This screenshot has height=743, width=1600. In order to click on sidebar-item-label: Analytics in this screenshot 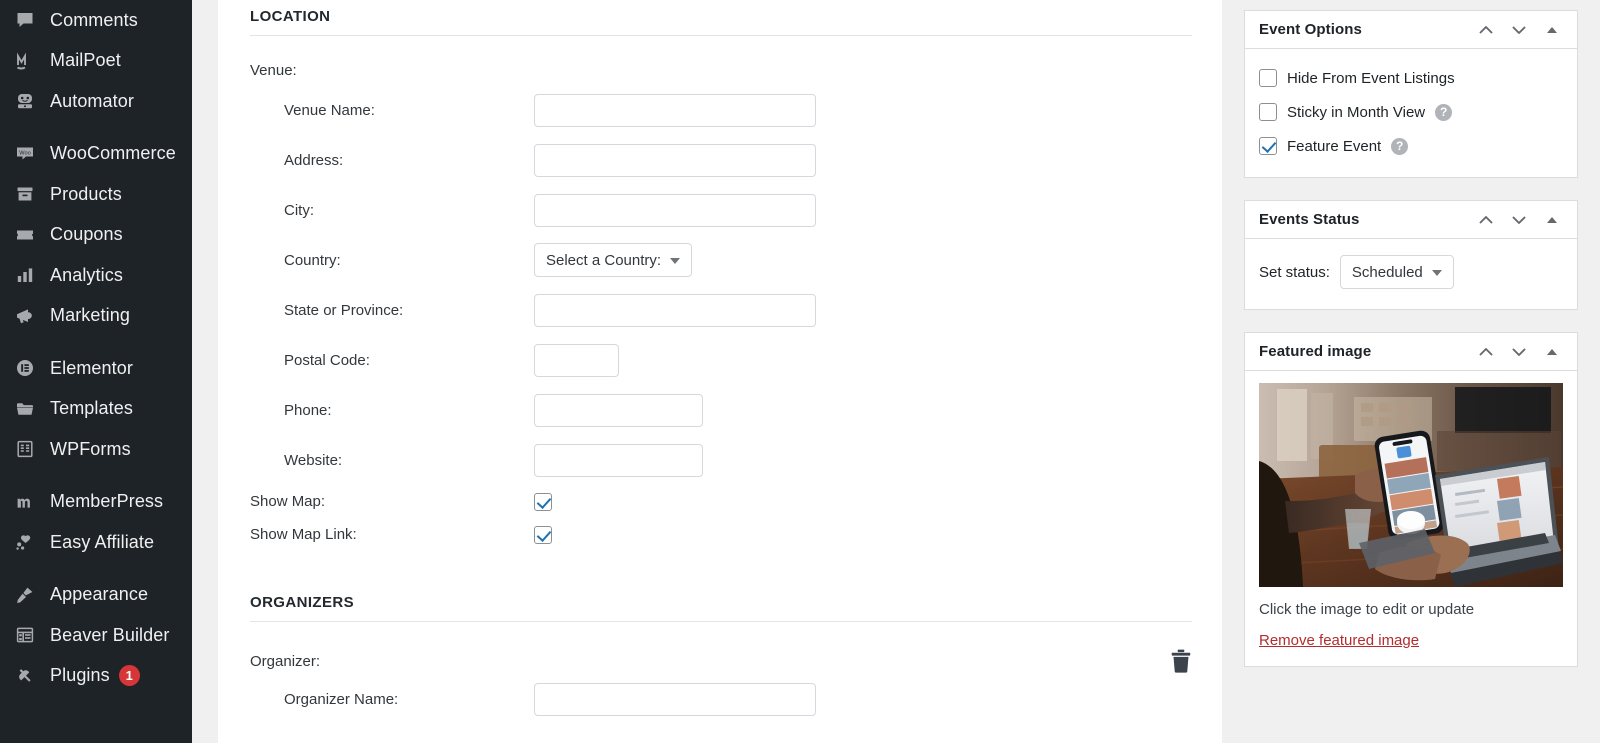, I will do `click(86, 274)`.